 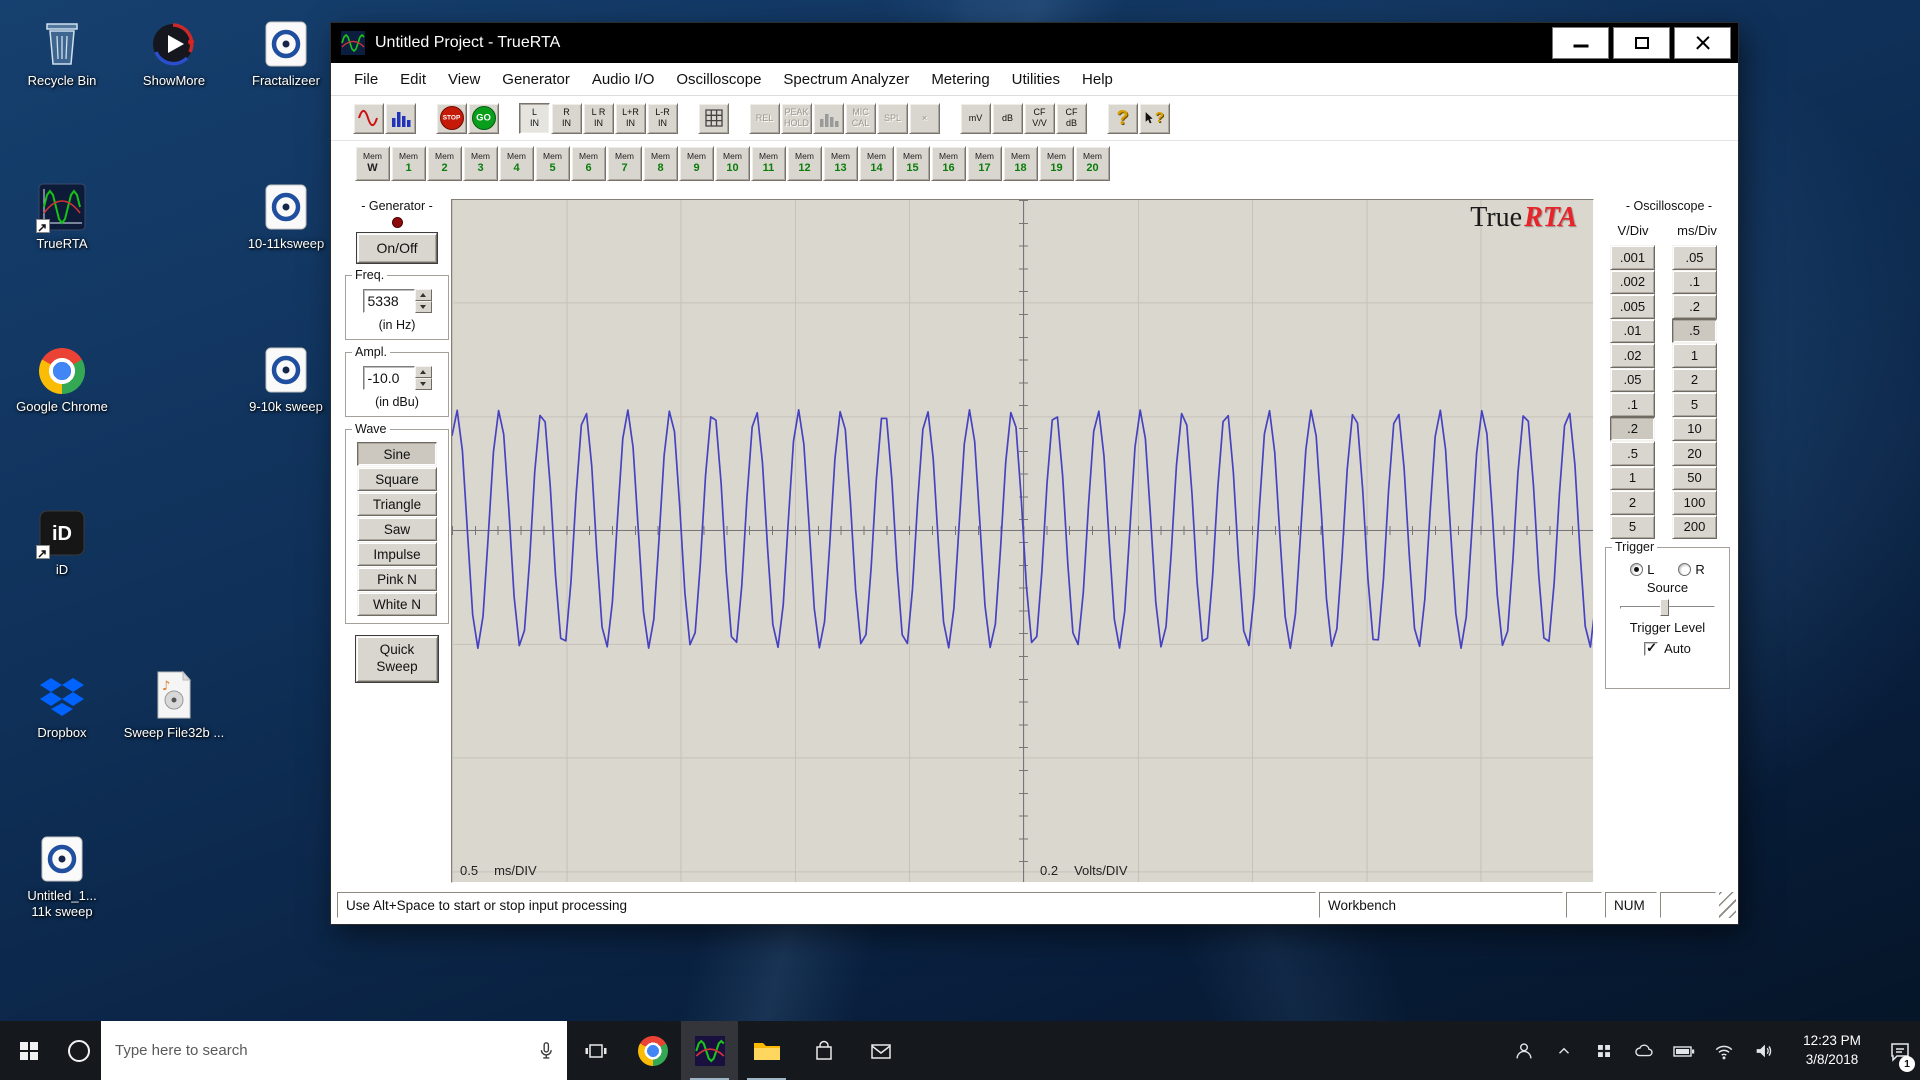 I want to click on maximize-button, so click(x=1641, y=43).